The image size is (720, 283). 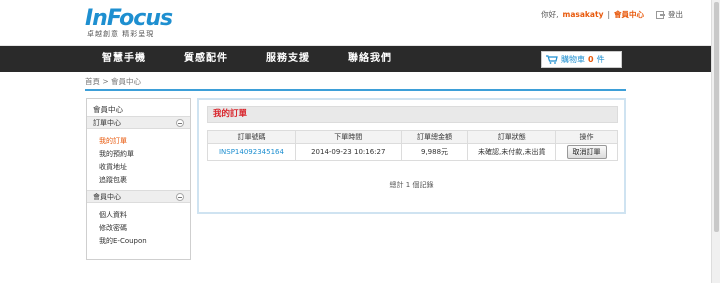 I want to click on logo: InFocus 卓越創意 精彩呈現, so click(x=129, y=22).